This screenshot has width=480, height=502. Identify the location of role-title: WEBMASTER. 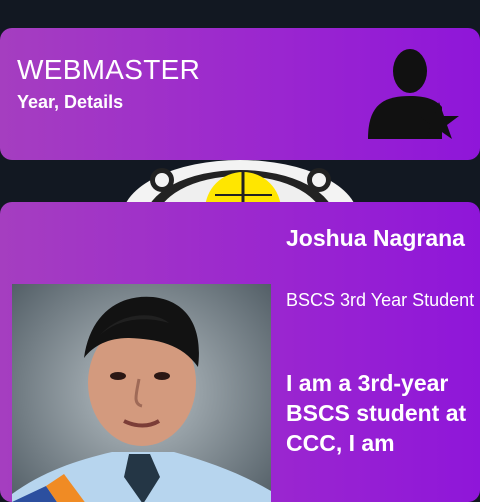
(109, 69).